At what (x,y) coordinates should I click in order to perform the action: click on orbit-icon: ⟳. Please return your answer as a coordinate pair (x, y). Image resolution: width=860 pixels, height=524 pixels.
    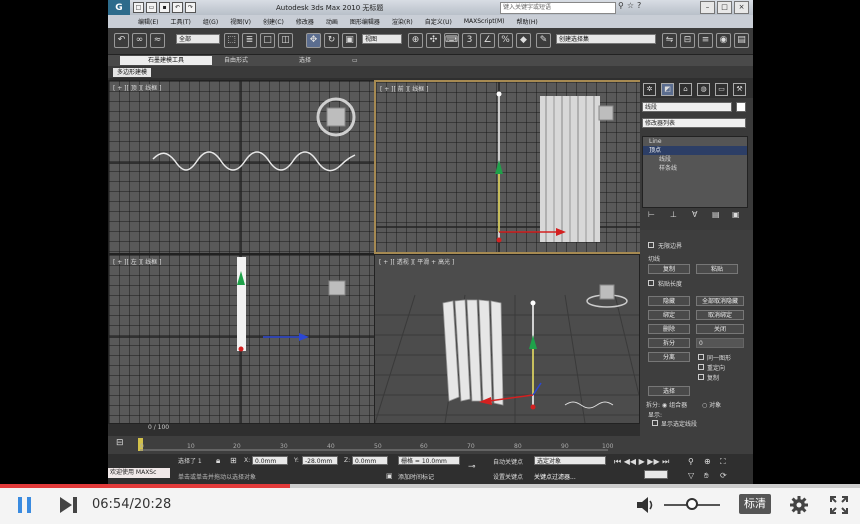
    Looking at the image, I should click on (723, 475).